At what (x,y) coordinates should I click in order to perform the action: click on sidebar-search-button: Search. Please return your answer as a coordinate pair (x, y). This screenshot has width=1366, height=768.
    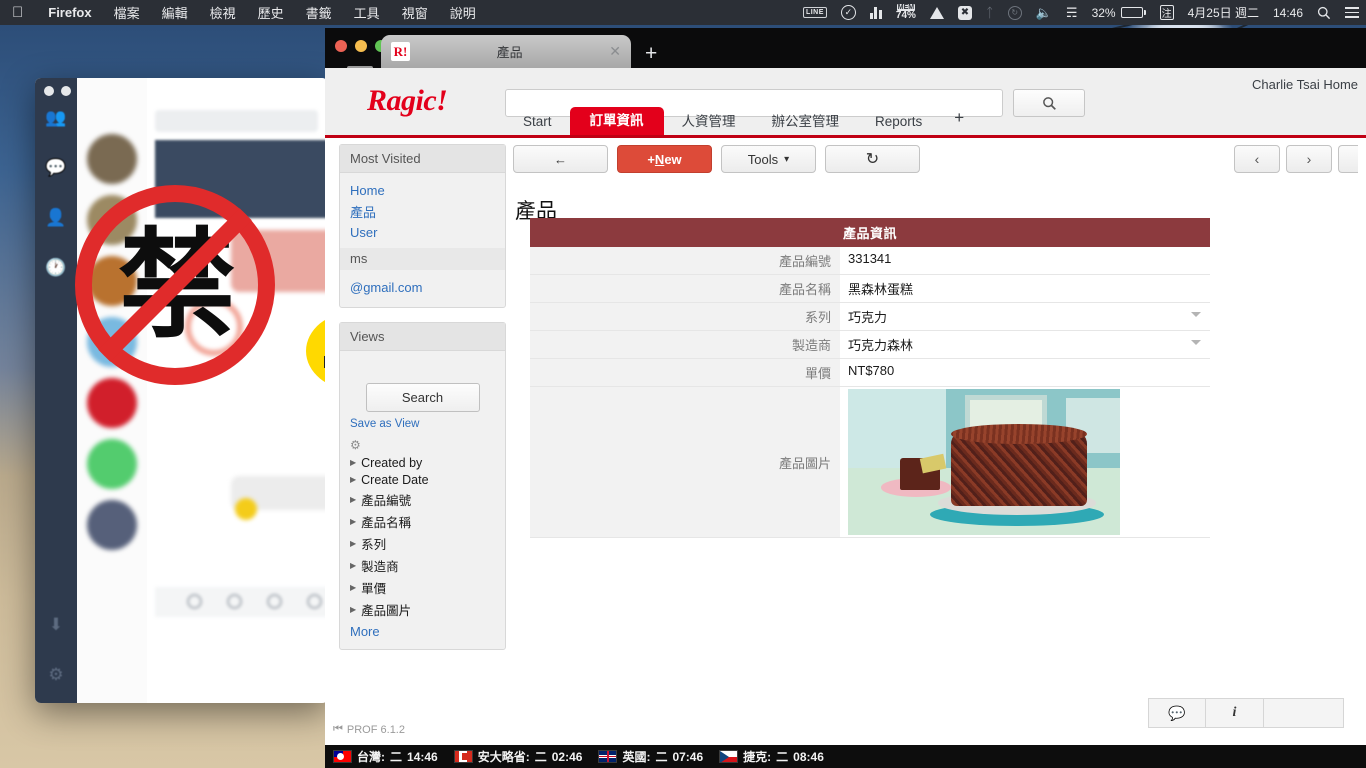
    Looking at the image, I should click on (422, 397).